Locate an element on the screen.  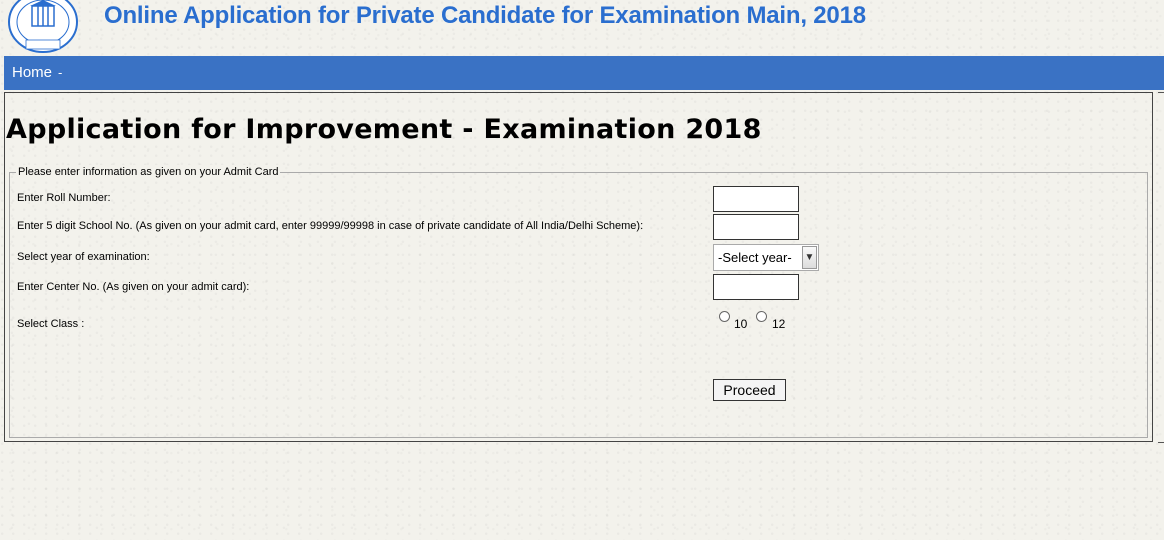
class-12-radio is located at coordinates (761, 316).